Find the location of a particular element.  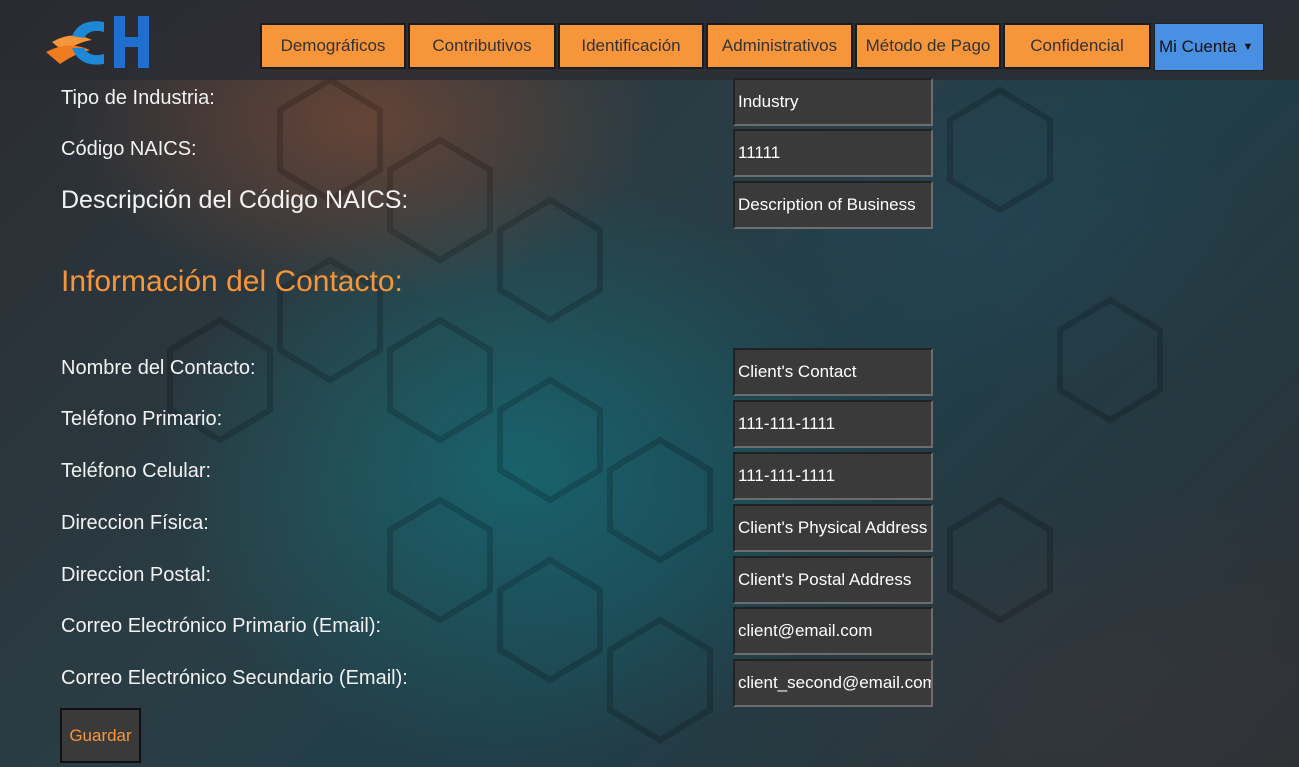

primary-phone-field: 111-111-1111 is located at coordinates (833, 424).